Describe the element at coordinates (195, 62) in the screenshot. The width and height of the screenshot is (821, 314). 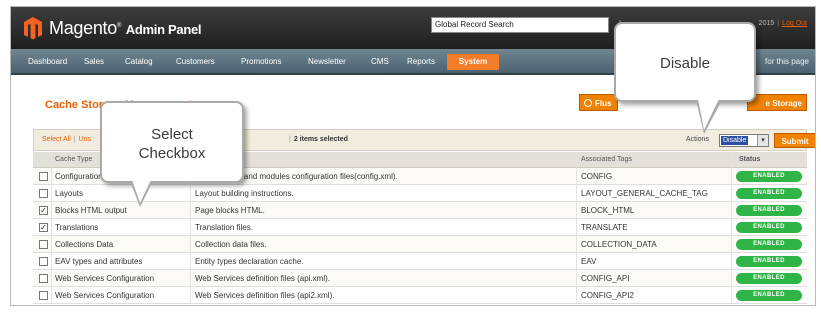
I see `nav-customers: Customers` at that location.